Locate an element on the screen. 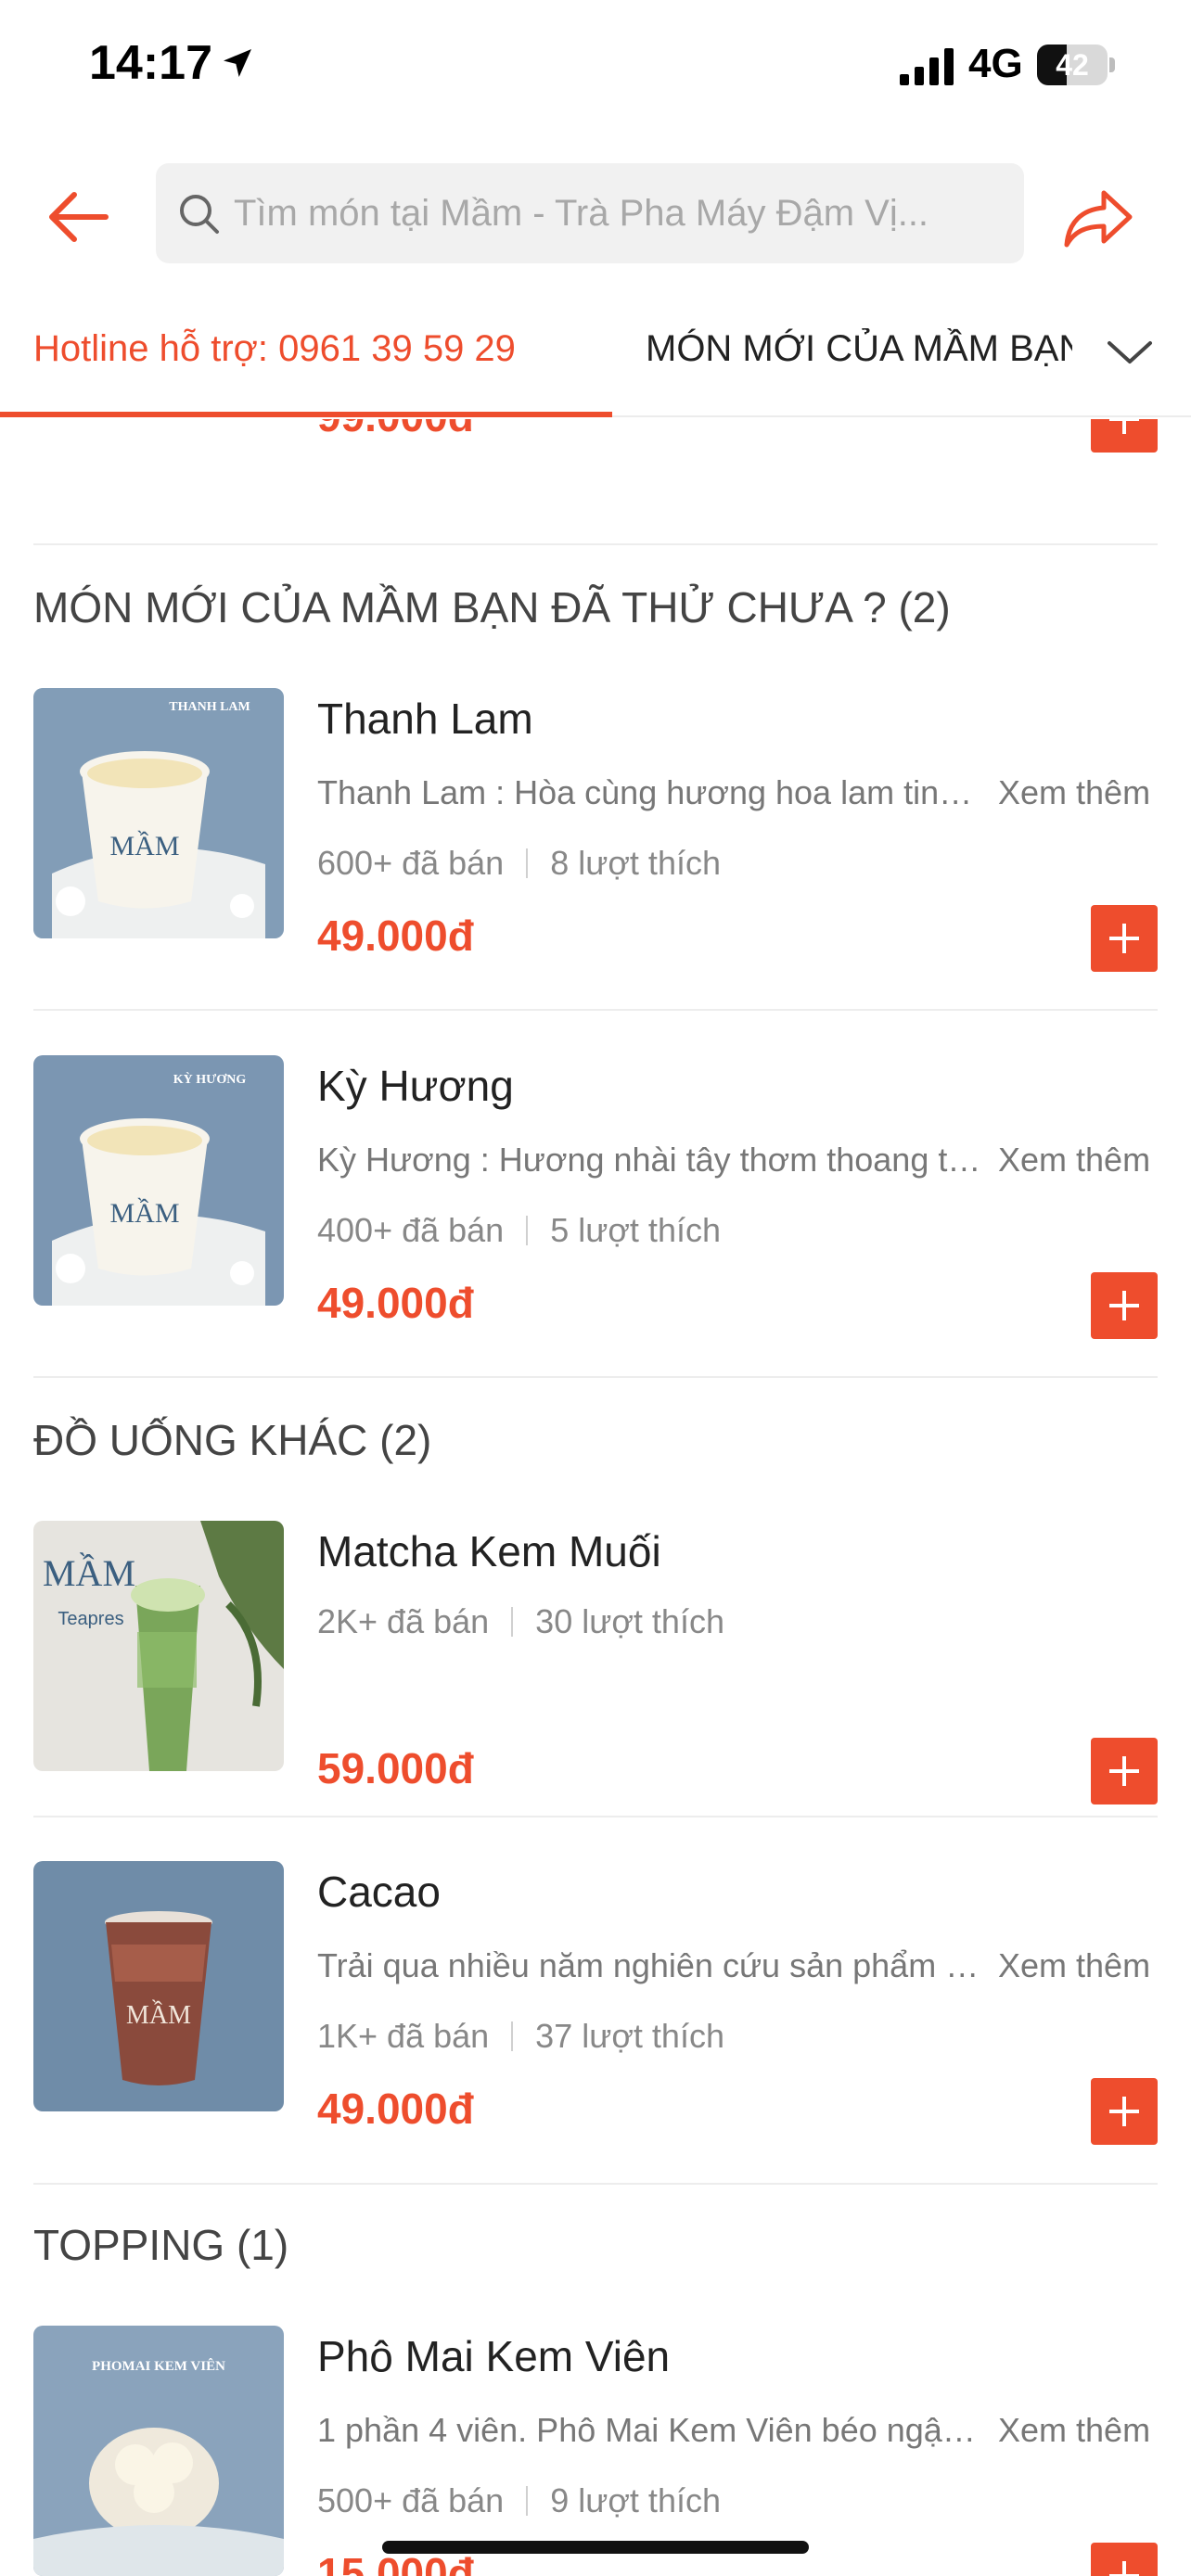 The width and height of the screenshot is (1191, 2576). section-title: TOPPING (1) is located at coordinates (161, 2245).